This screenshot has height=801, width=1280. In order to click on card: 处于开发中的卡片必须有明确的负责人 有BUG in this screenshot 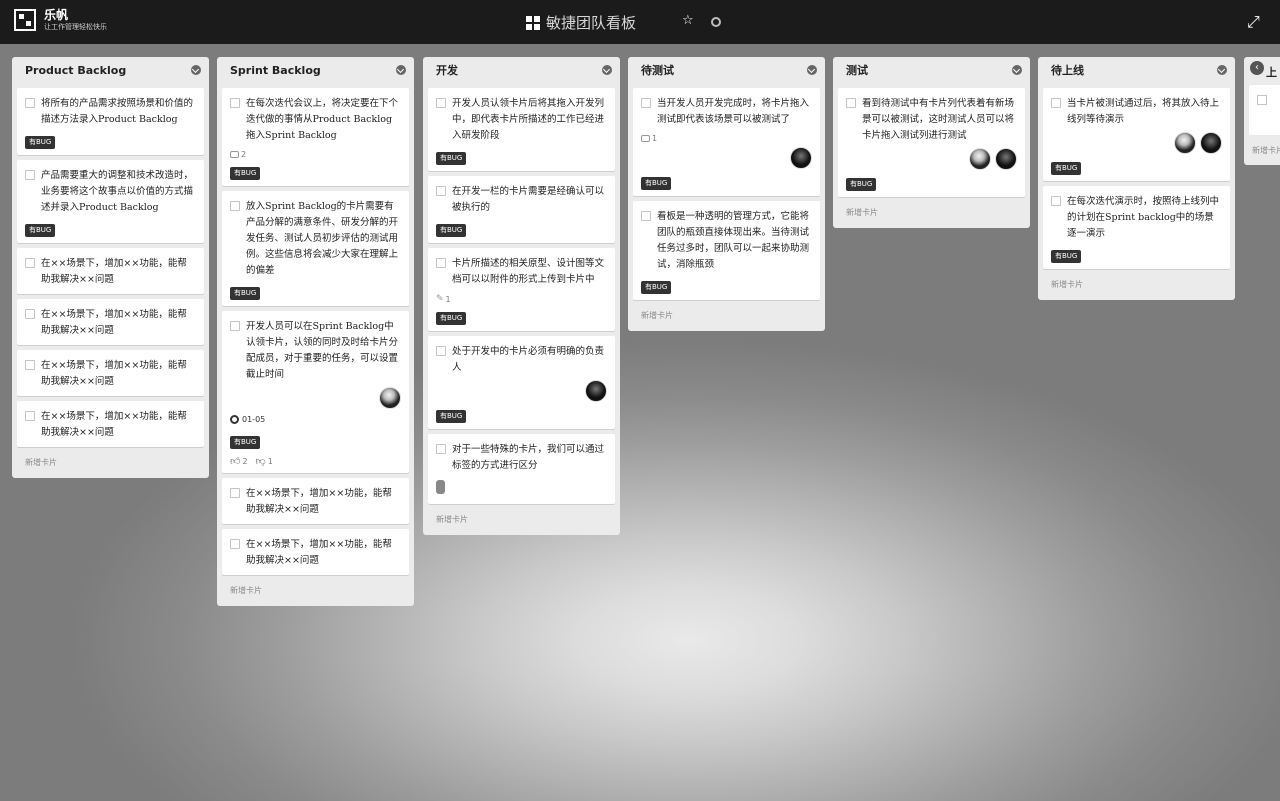, I will do `click(521, 382)`.